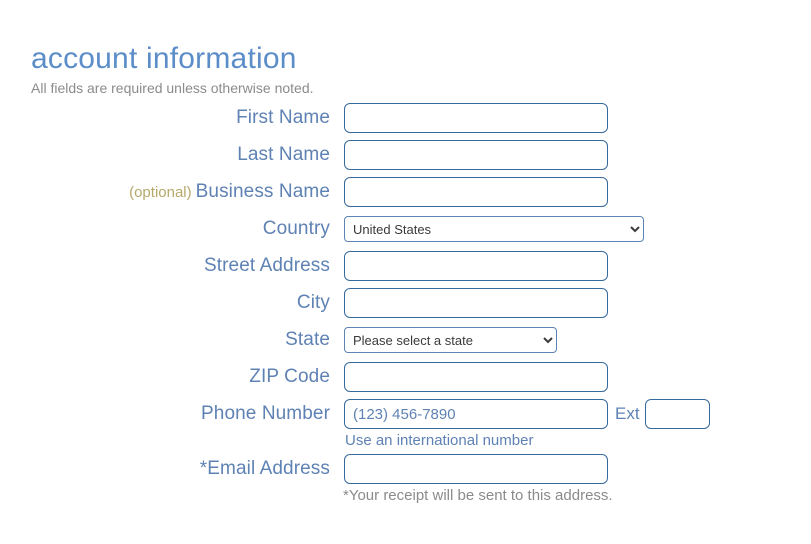 Image resolution: width=811 pixels, height=544 pixels. I want to click on input-col-first-name, so click(476, 118).